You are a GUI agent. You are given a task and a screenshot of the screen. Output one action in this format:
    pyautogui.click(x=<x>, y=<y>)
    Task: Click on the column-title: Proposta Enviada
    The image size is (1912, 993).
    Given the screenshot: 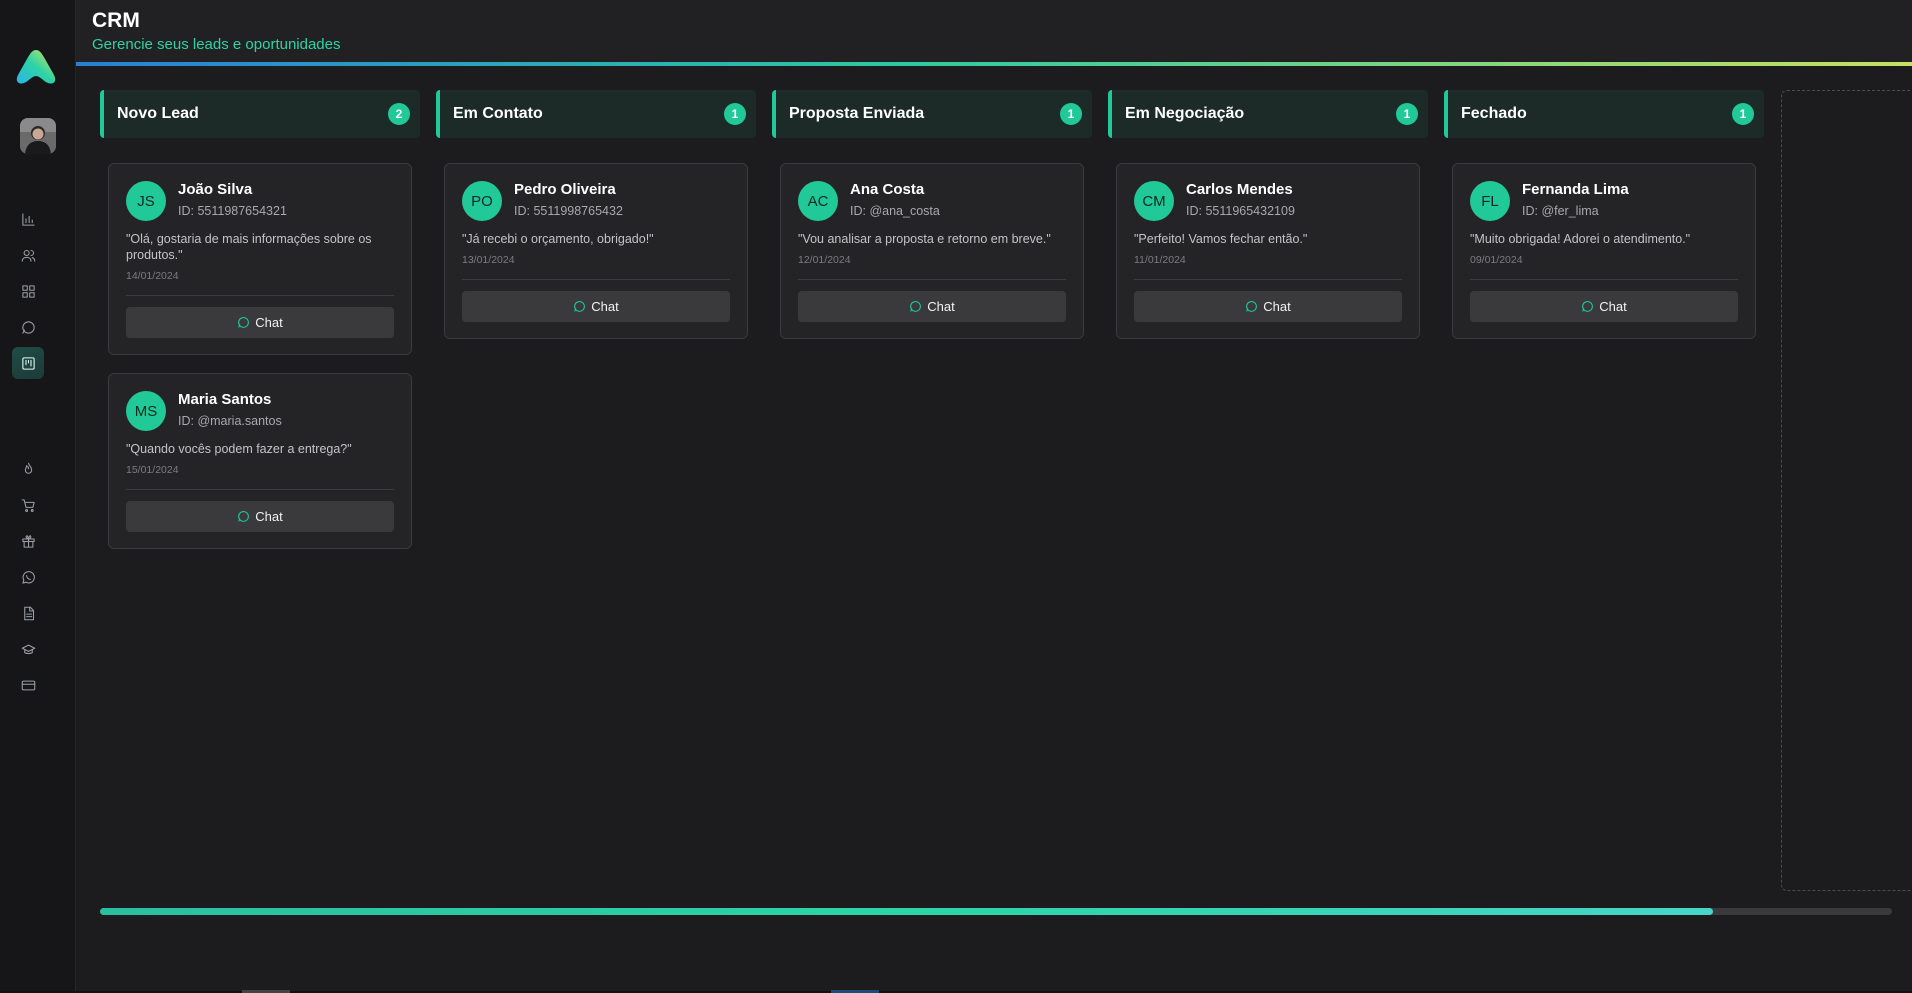 What is the action you would take?
    pyautogui.click(x=857, y=113)
    